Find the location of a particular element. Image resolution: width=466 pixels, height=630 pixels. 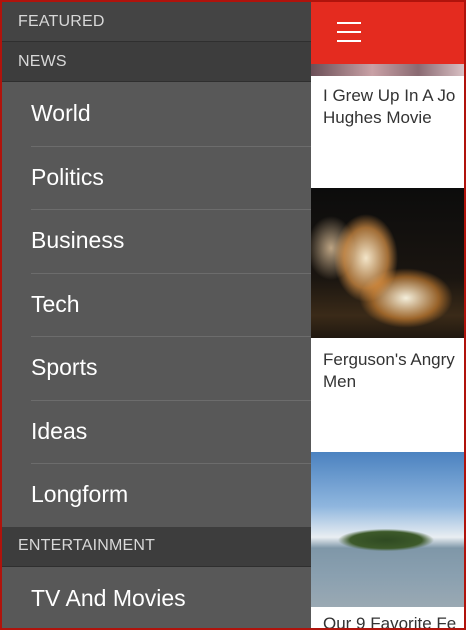

nav-item-sports: Sports is located at coordinates (156, 368).